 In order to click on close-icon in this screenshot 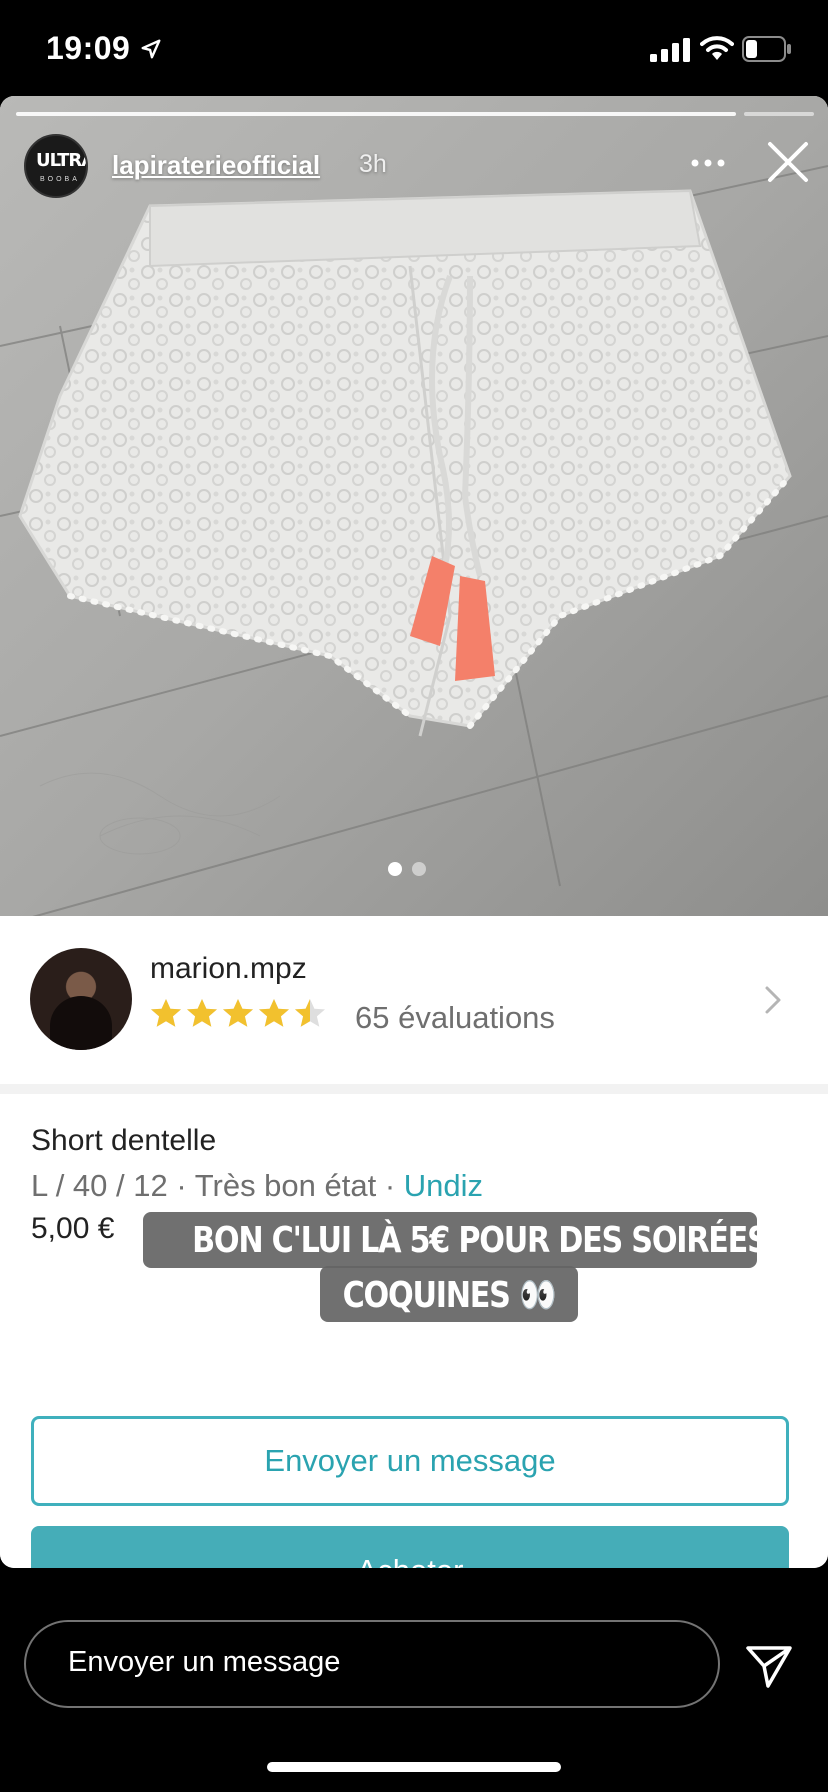, I will do `click(788, 162)`.